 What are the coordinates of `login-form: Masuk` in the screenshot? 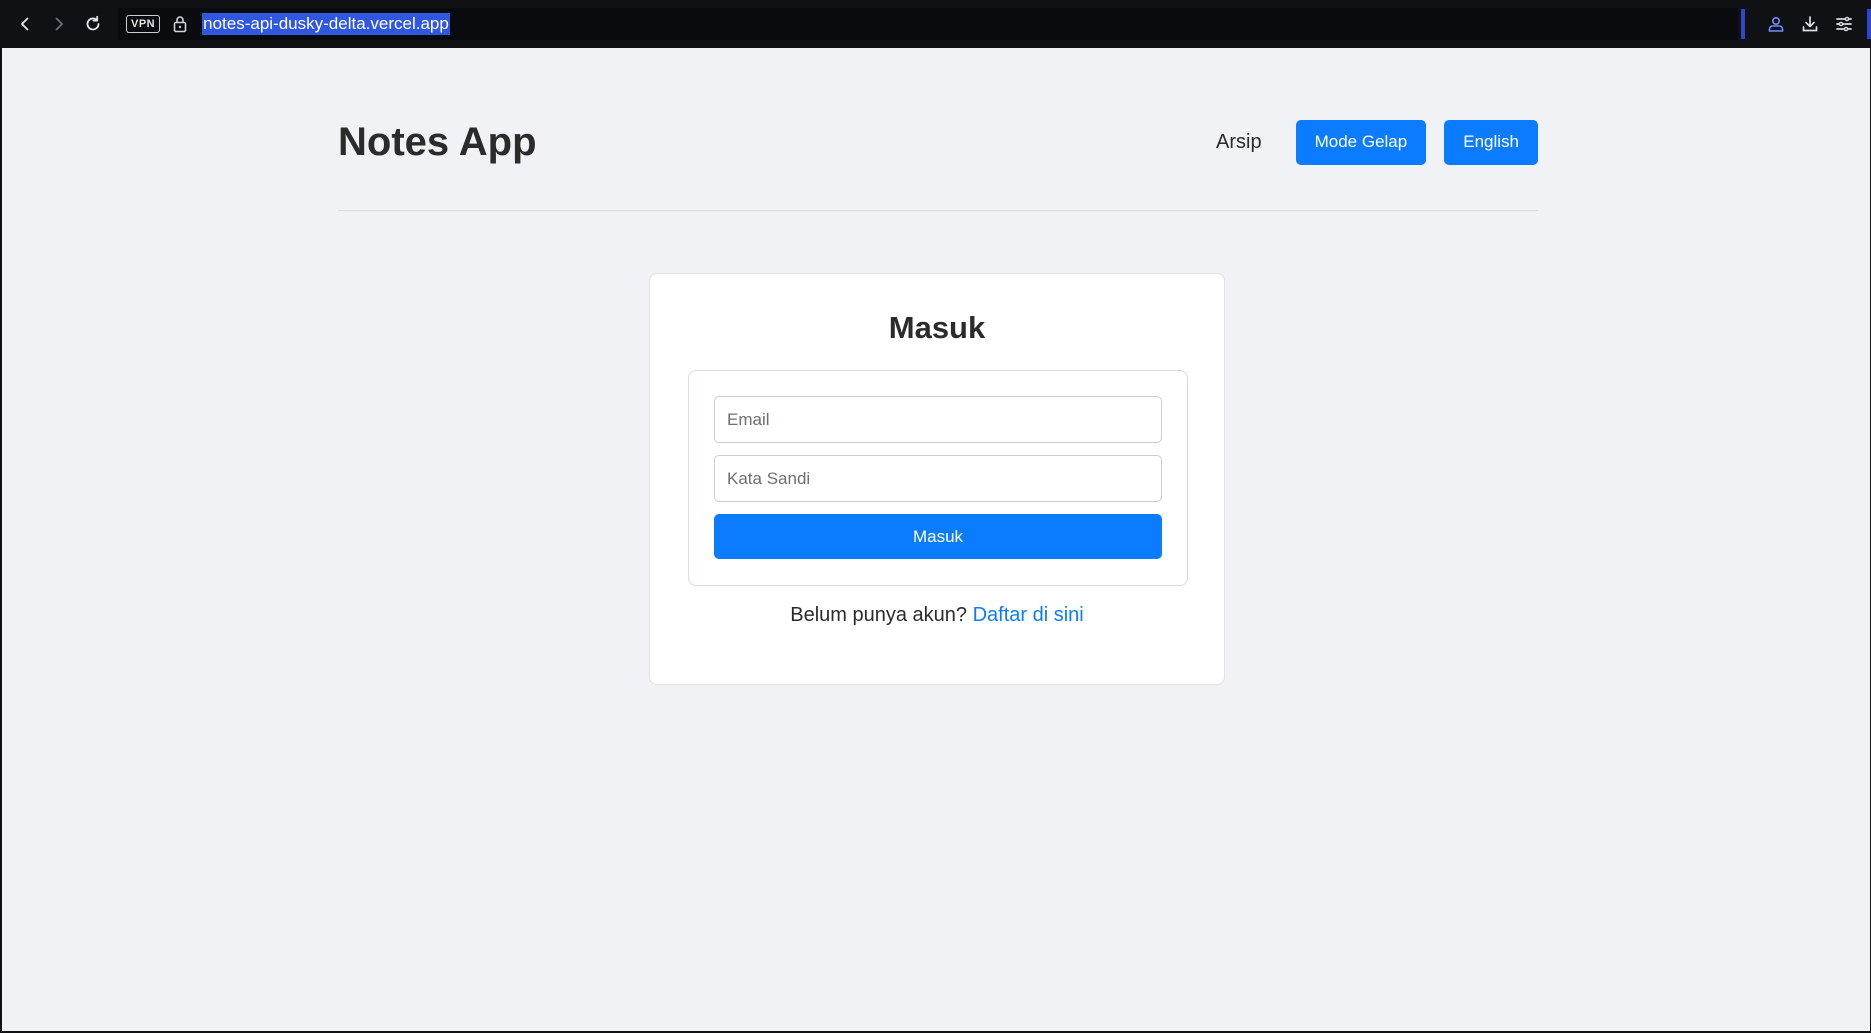 It's located at (938, 478).